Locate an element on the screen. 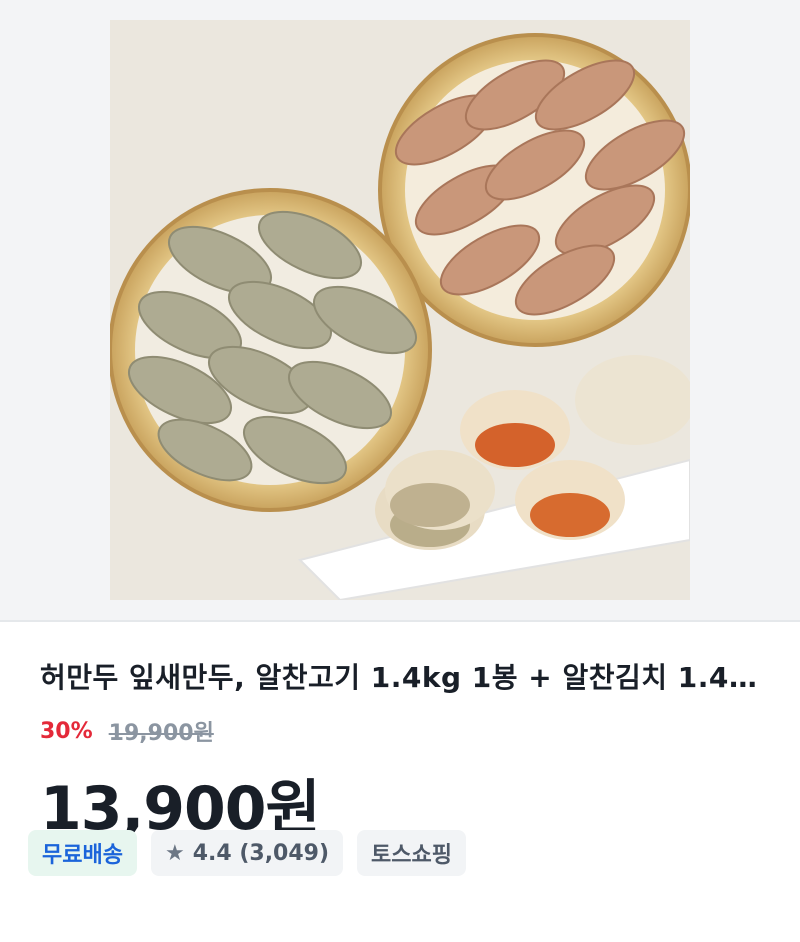  original-price: 19,900원 is located at coordinates (161, 733).